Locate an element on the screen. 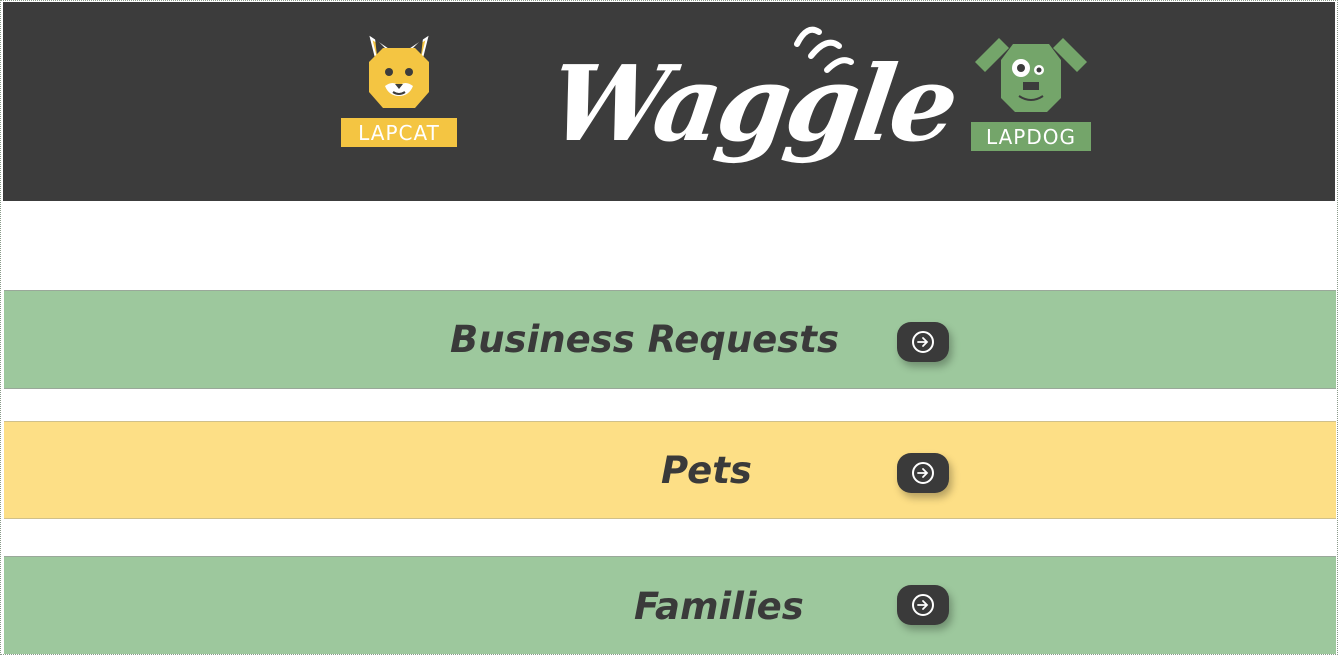 The height and width of the screenshot is (655, 1338). families-label: Families is located at coordinates (719, 606).